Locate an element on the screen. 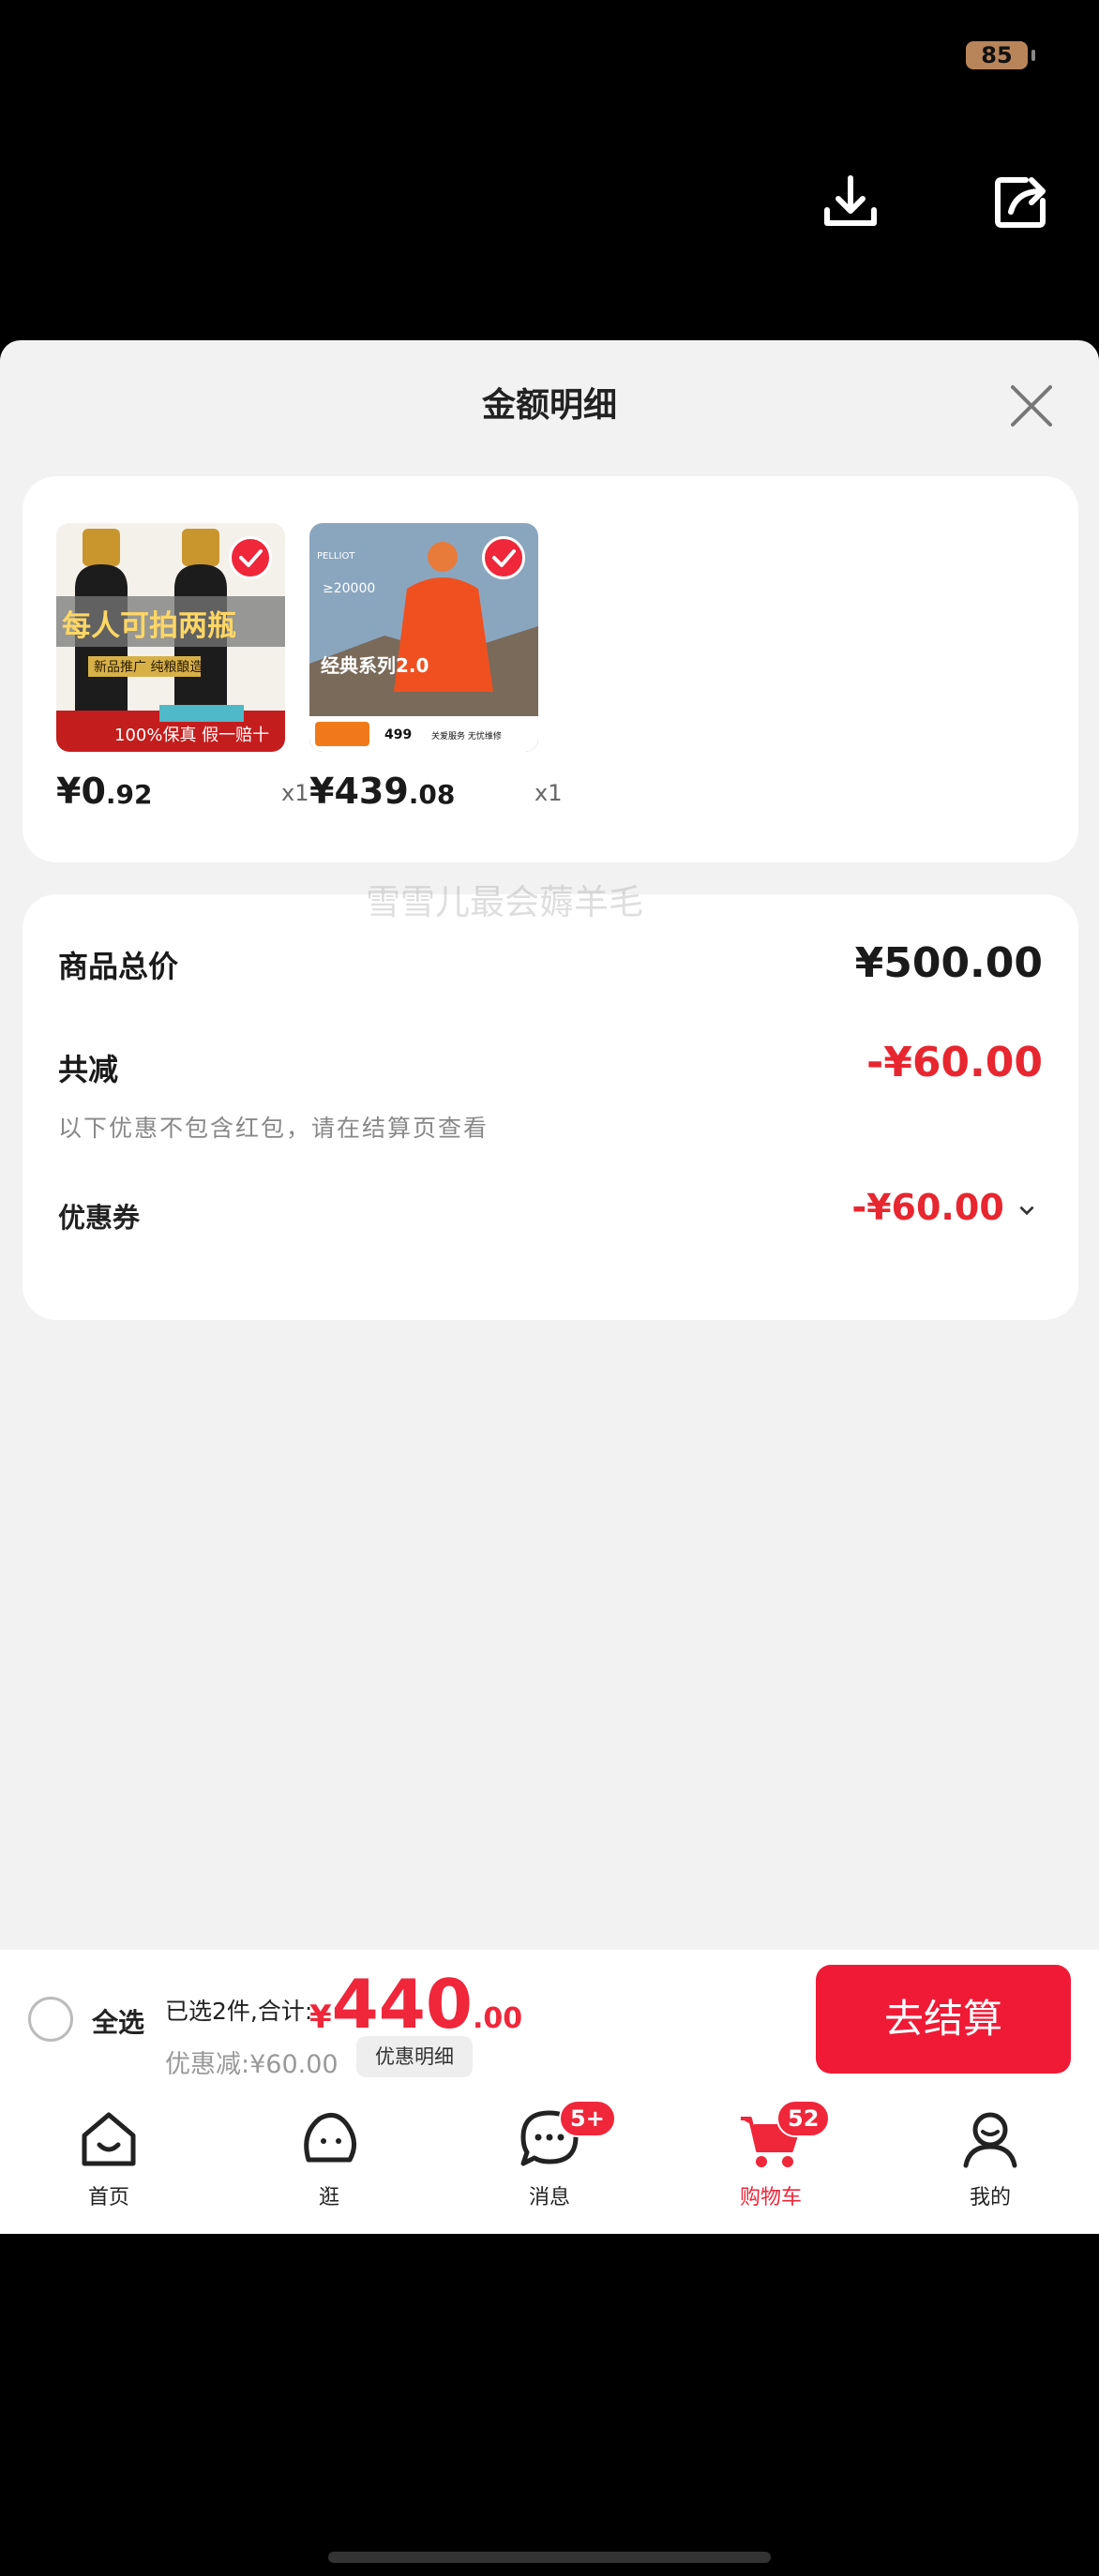  product-item: 每人可拍两瓶 新品推广 纯粮酿造 100%保真 假一赔十 ¥0.92 x1 is located at coordinates (182, 675).